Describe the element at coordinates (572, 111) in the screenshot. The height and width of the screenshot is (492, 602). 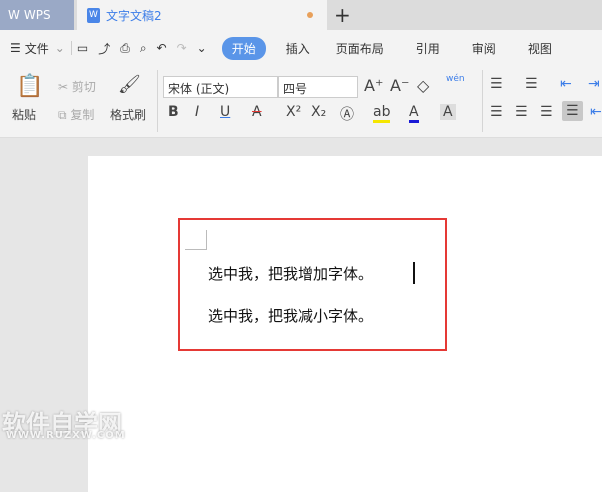
I see `justify-icon: ☰` at that location.